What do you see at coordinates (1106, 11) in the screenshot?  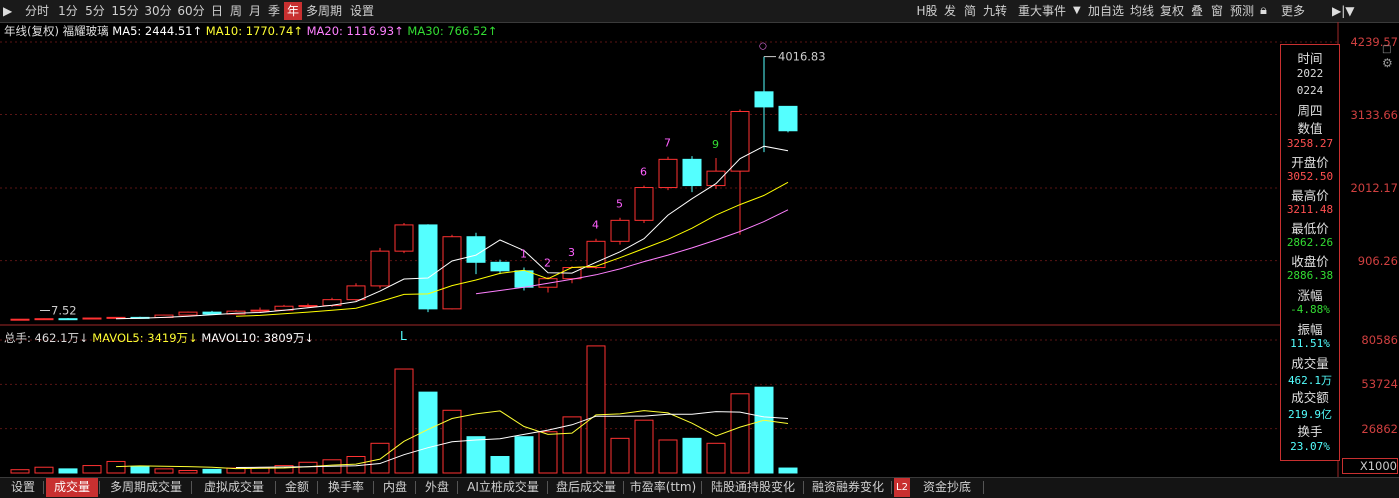 I see `toolbar-button-5: 加自选` at bounding box center [1106, 11].